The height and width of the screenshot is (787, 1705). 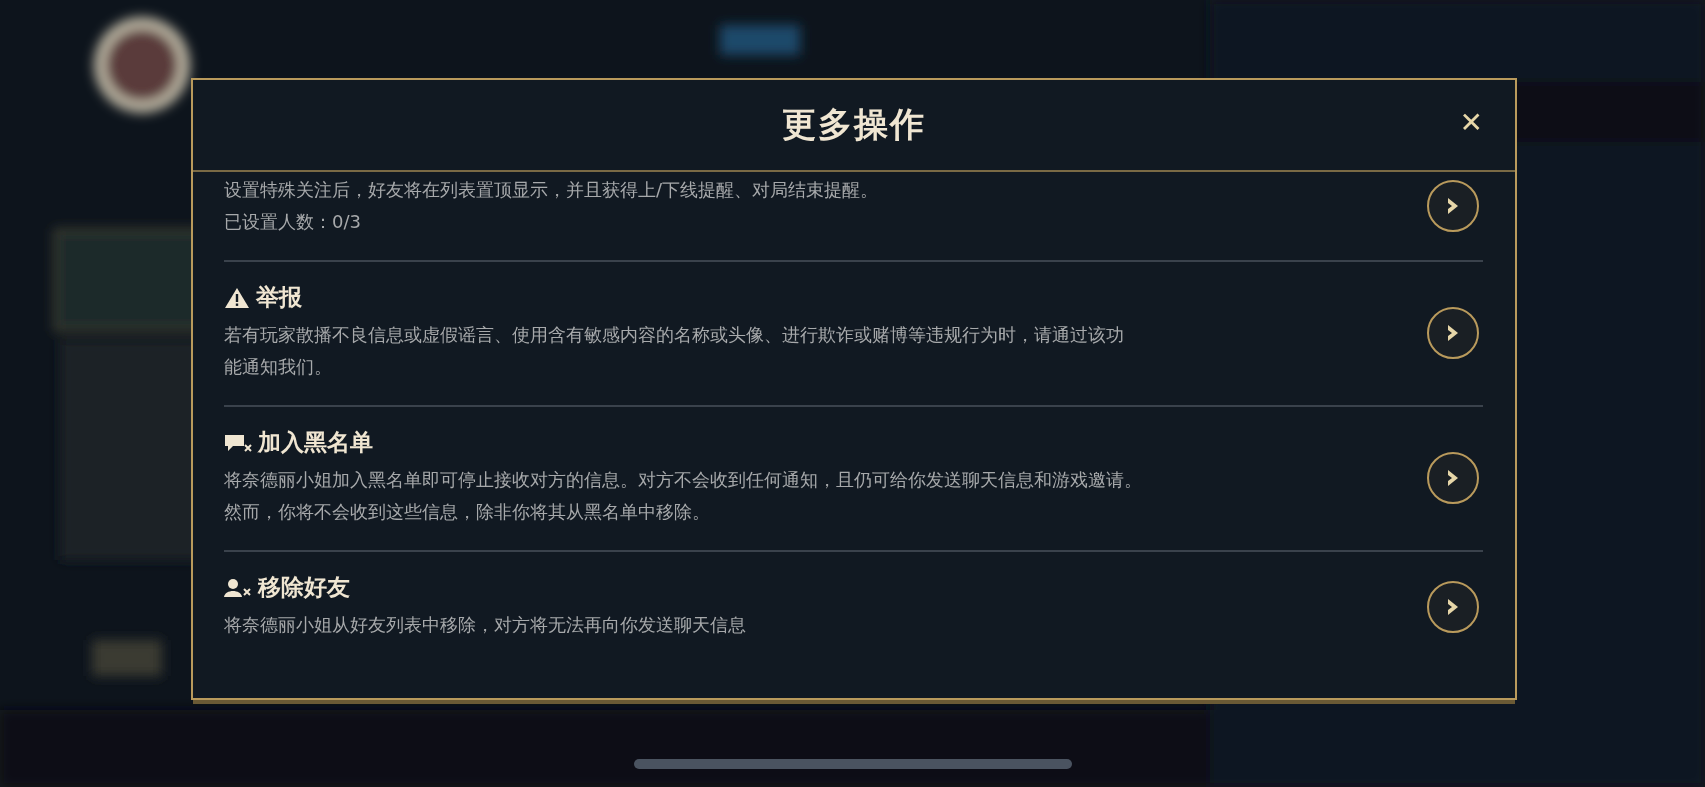 What do you see at coordinates (683, 480) in the screenshot?
I see `option-description: 将奈德丽小姐加入黑名单即可停止接收对方的信息。对方不会收到任何通知，且仍可给你发送聊天信息和游戏邀请。` at bounding box center [683, 480].